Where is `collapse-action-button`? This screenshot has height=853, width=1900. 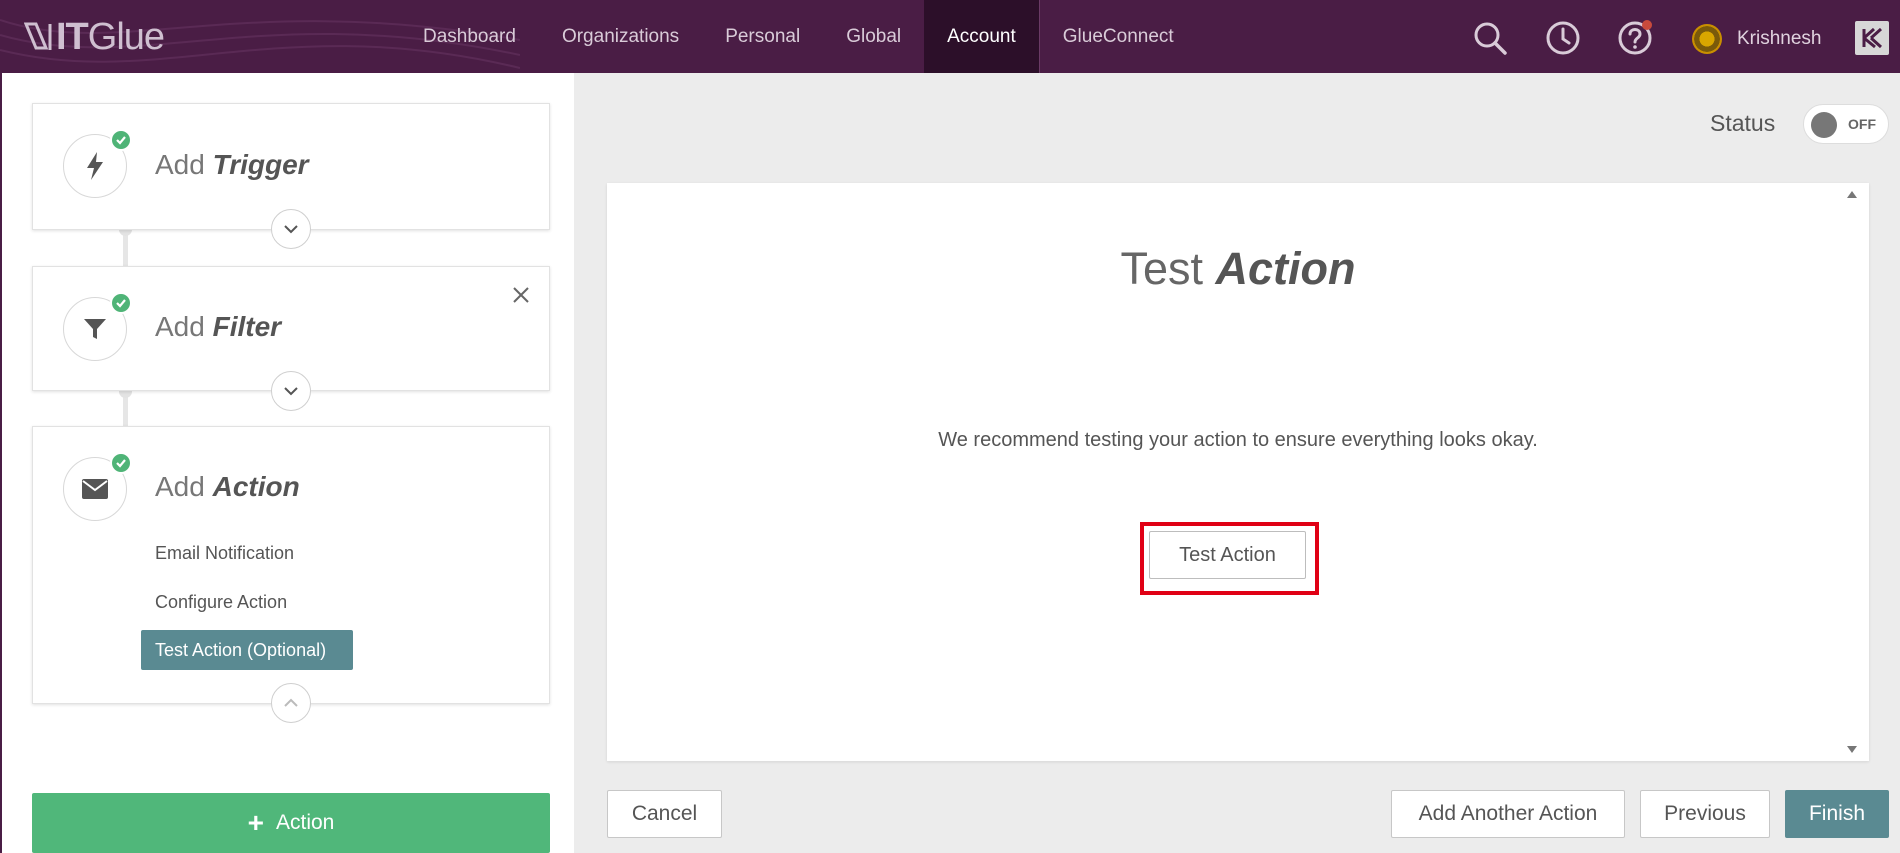
collapse-action-button is located at coordinates (291, 703).